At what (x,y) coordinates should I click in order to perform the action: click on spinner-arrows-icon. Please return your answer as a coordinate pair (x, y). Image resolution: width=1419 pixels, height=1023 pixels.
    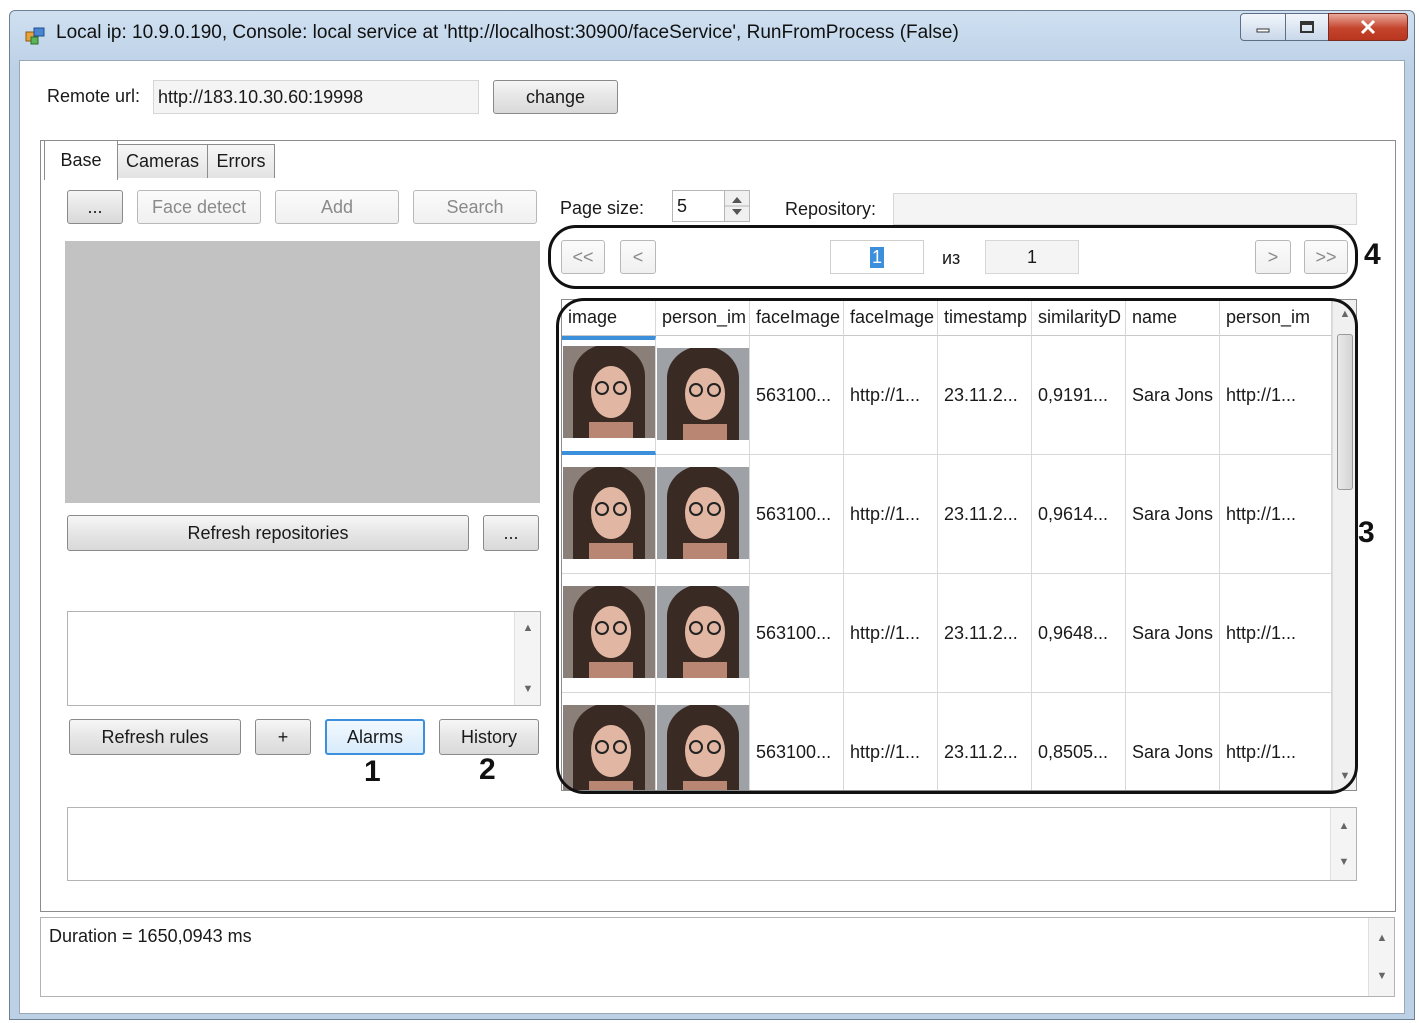
    Looking at the image, I should click on (737, 206).